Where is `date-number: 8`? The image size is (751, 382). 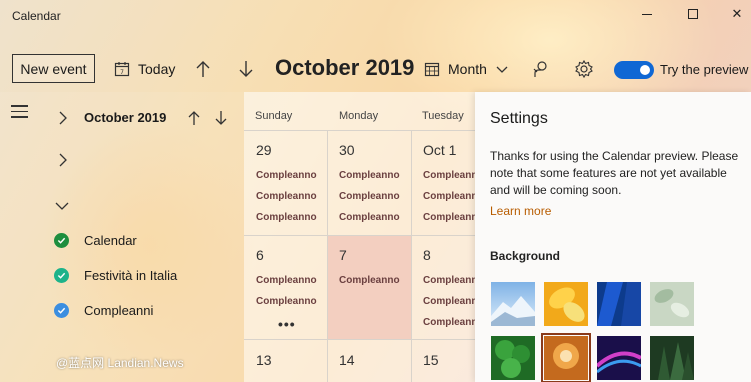
date-number: 8 is located at coordinates (427, 255).